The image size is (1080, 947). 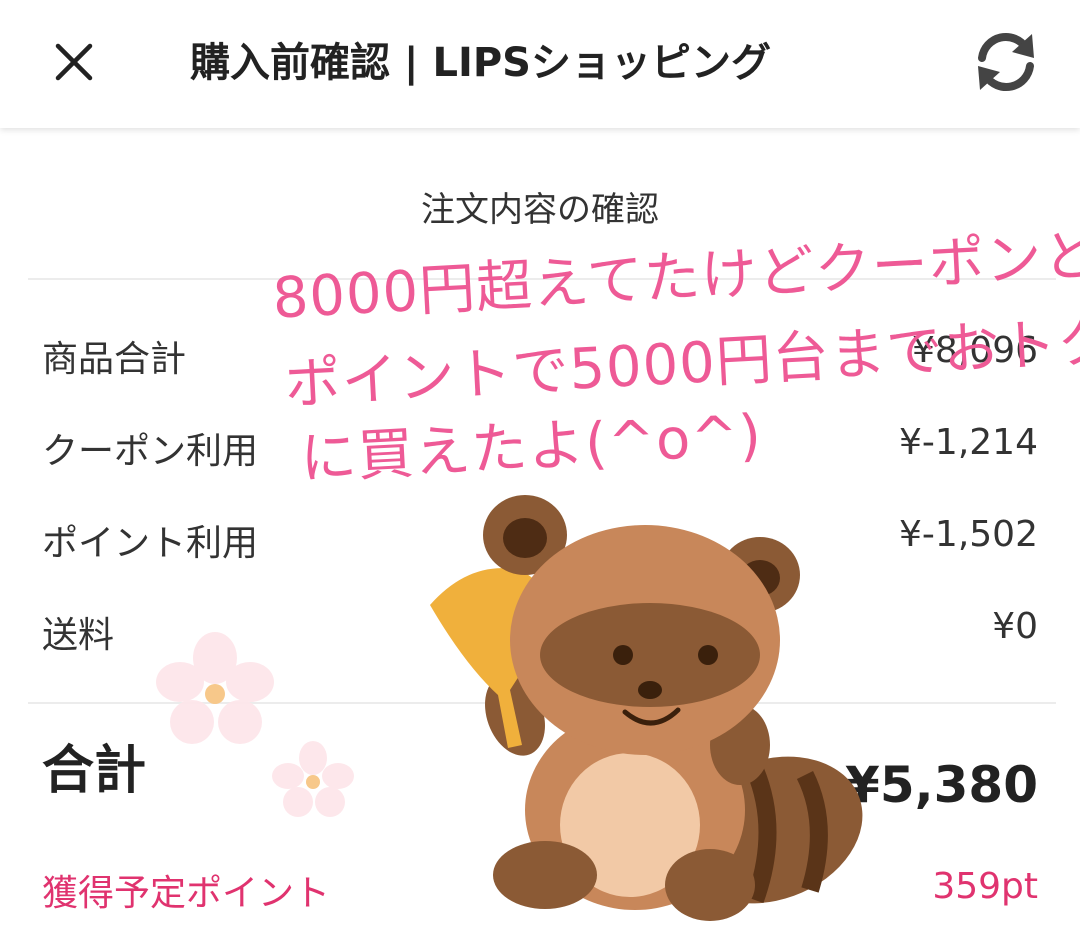 I want to click on coupon-label: クーポン利用, so click(x=150, y=451).